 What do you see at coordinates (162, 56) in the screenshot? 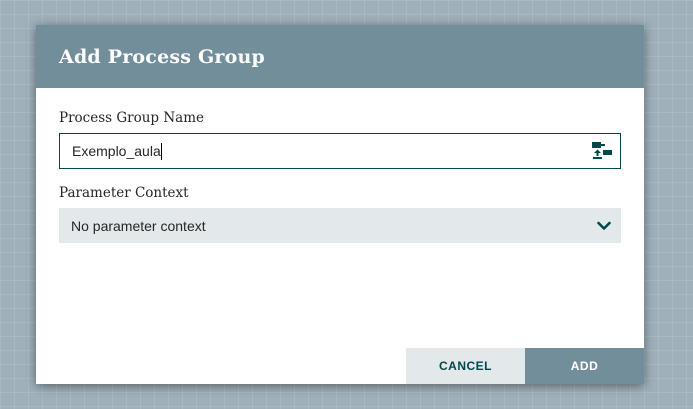
I see `dialog-title: Add Process Group` at bounding box center [162, 56].